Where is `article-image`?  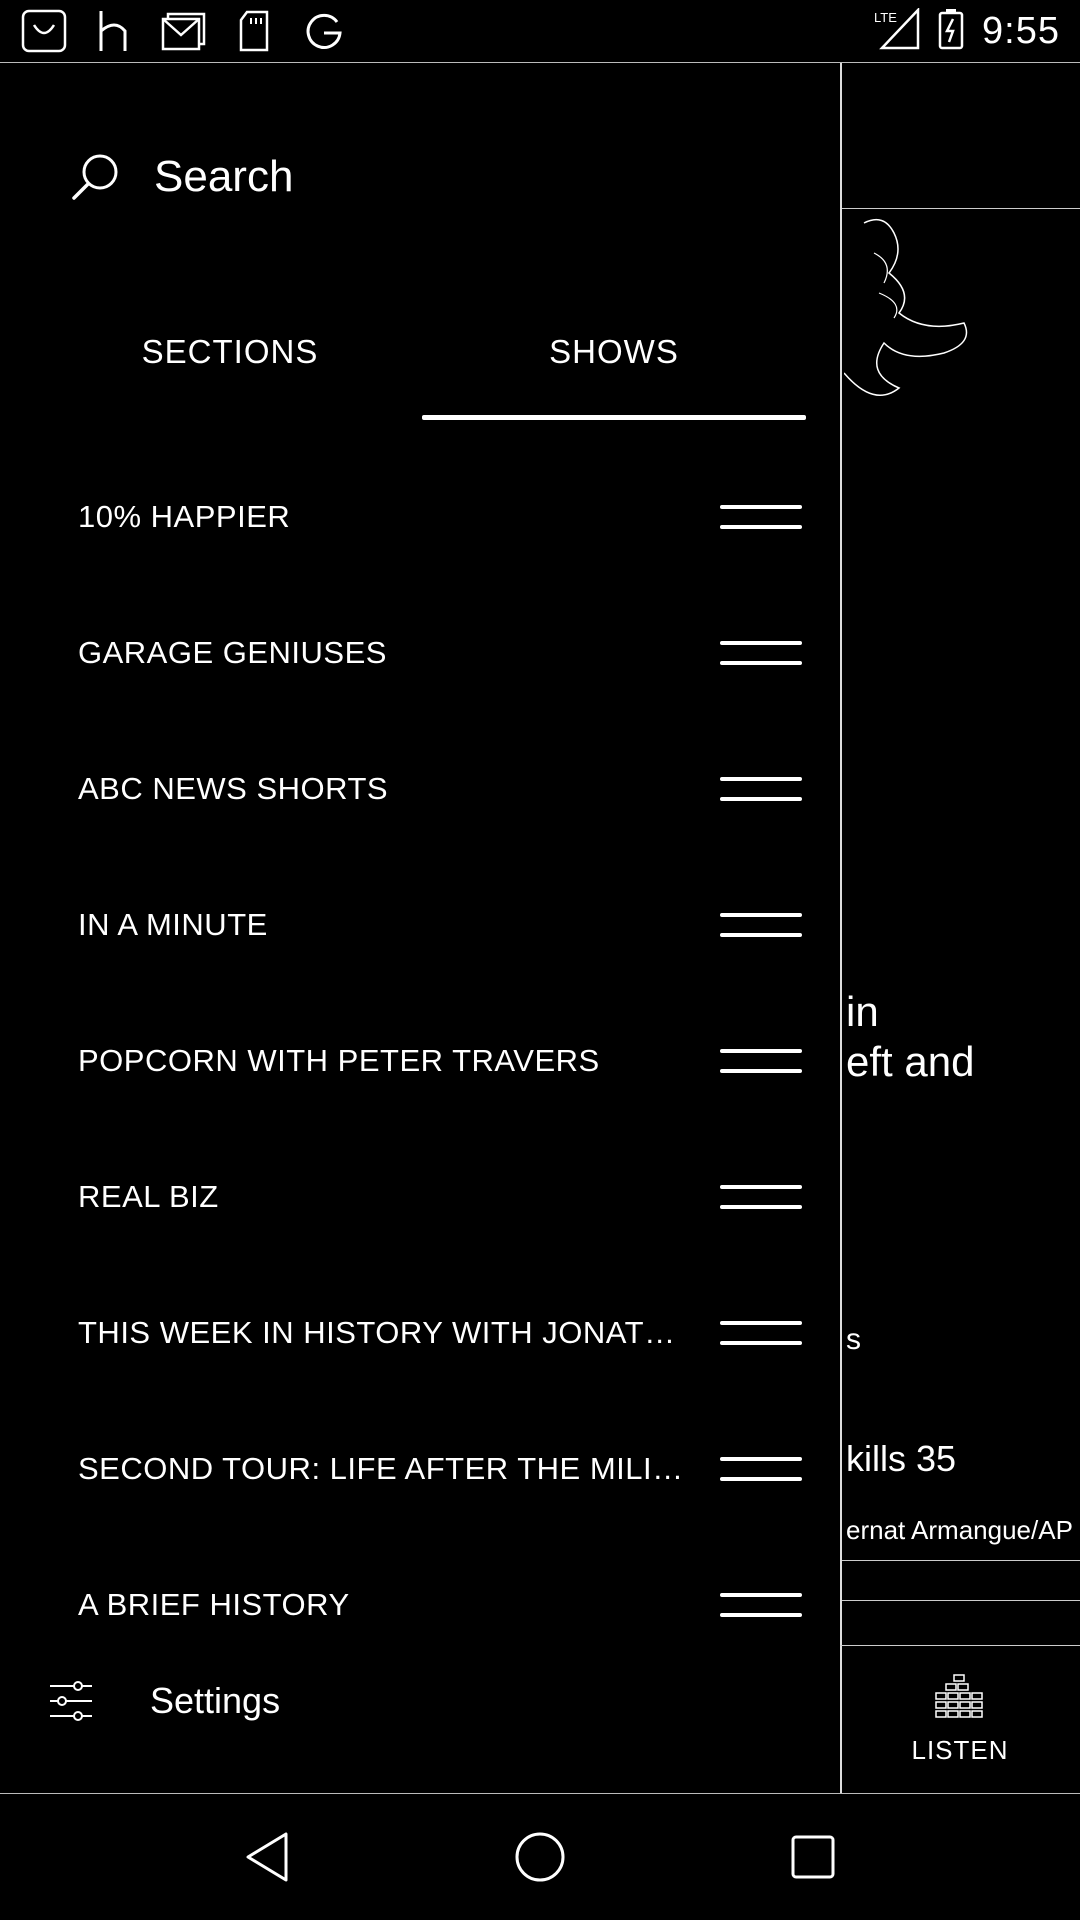 article-image is located at coordinates (906, 307).